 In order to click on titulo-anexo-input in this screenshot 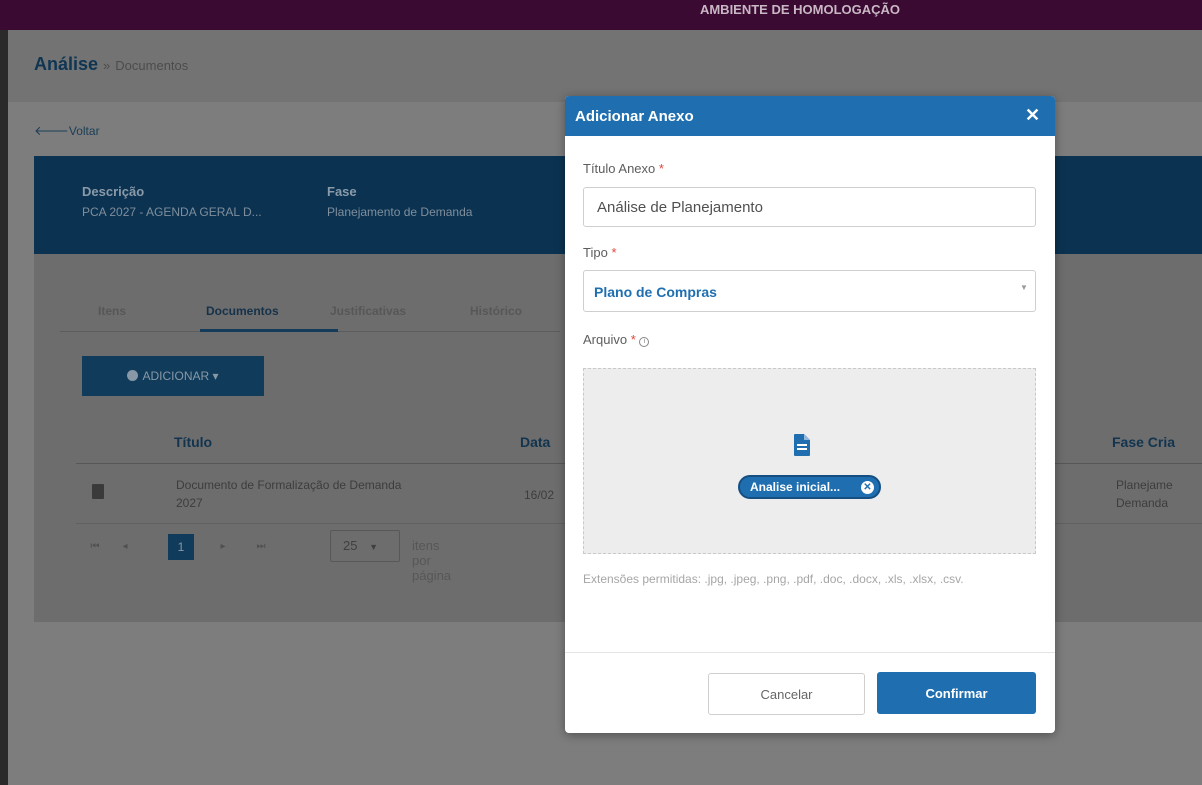, I will do `click(809, 207)`.